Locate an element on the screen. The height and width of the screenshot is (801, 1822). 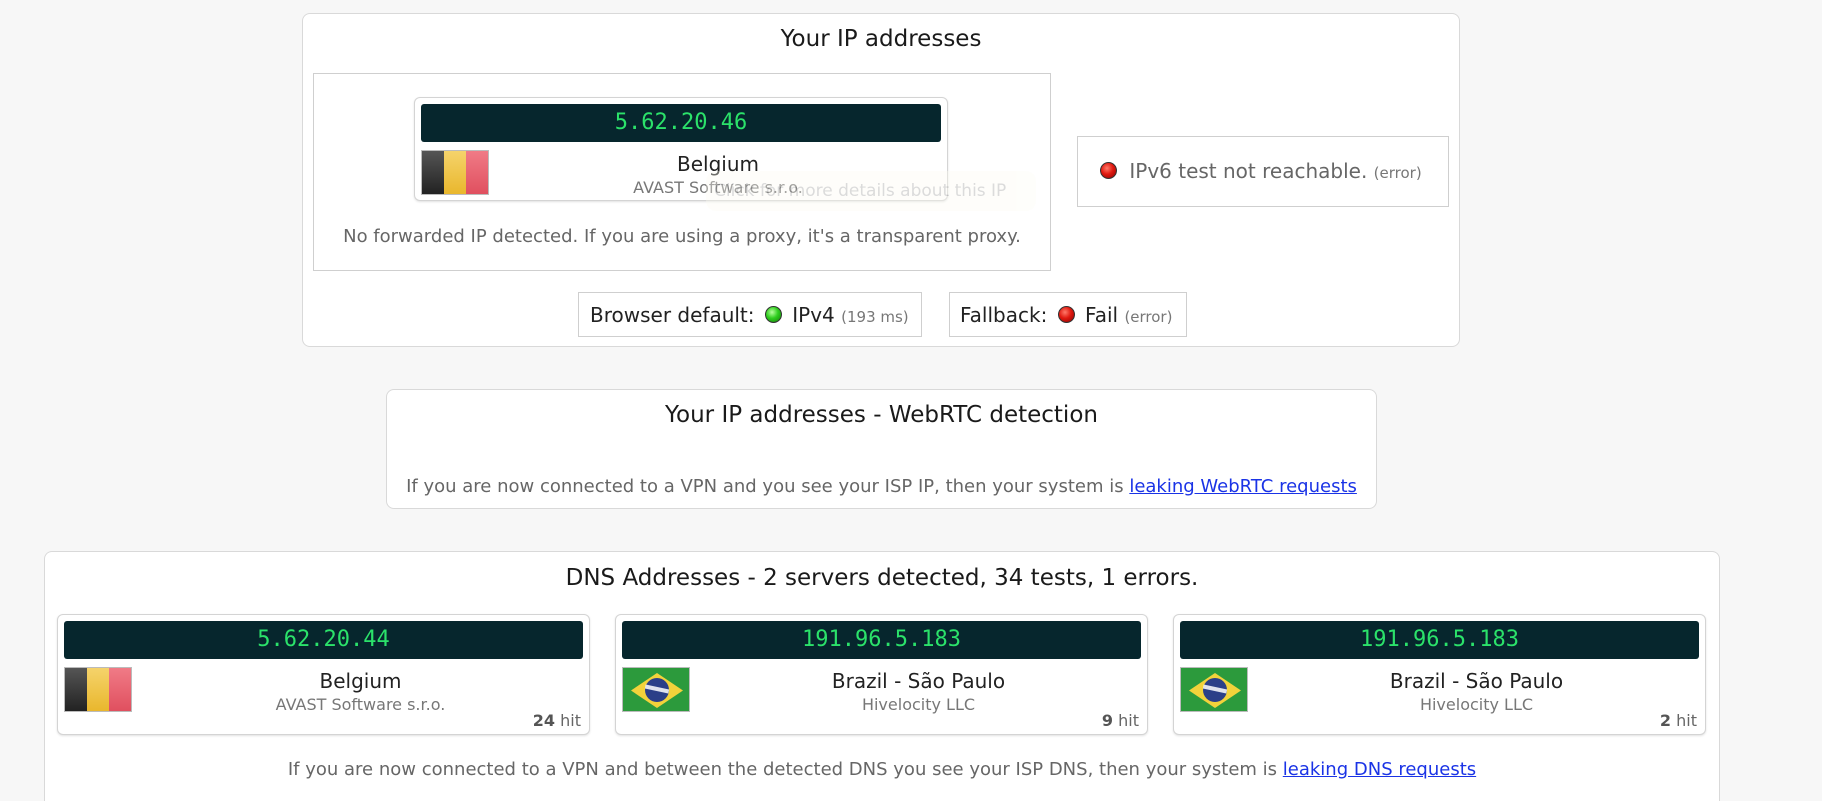
browser-default-label: Browser default: is located at coordinates (672, 315).